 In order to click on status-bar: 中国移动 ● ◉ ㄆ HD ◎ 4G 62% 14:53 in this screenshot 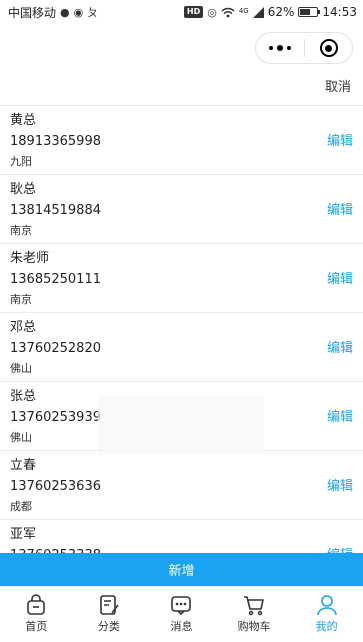, I will do `click(181, 12)`.